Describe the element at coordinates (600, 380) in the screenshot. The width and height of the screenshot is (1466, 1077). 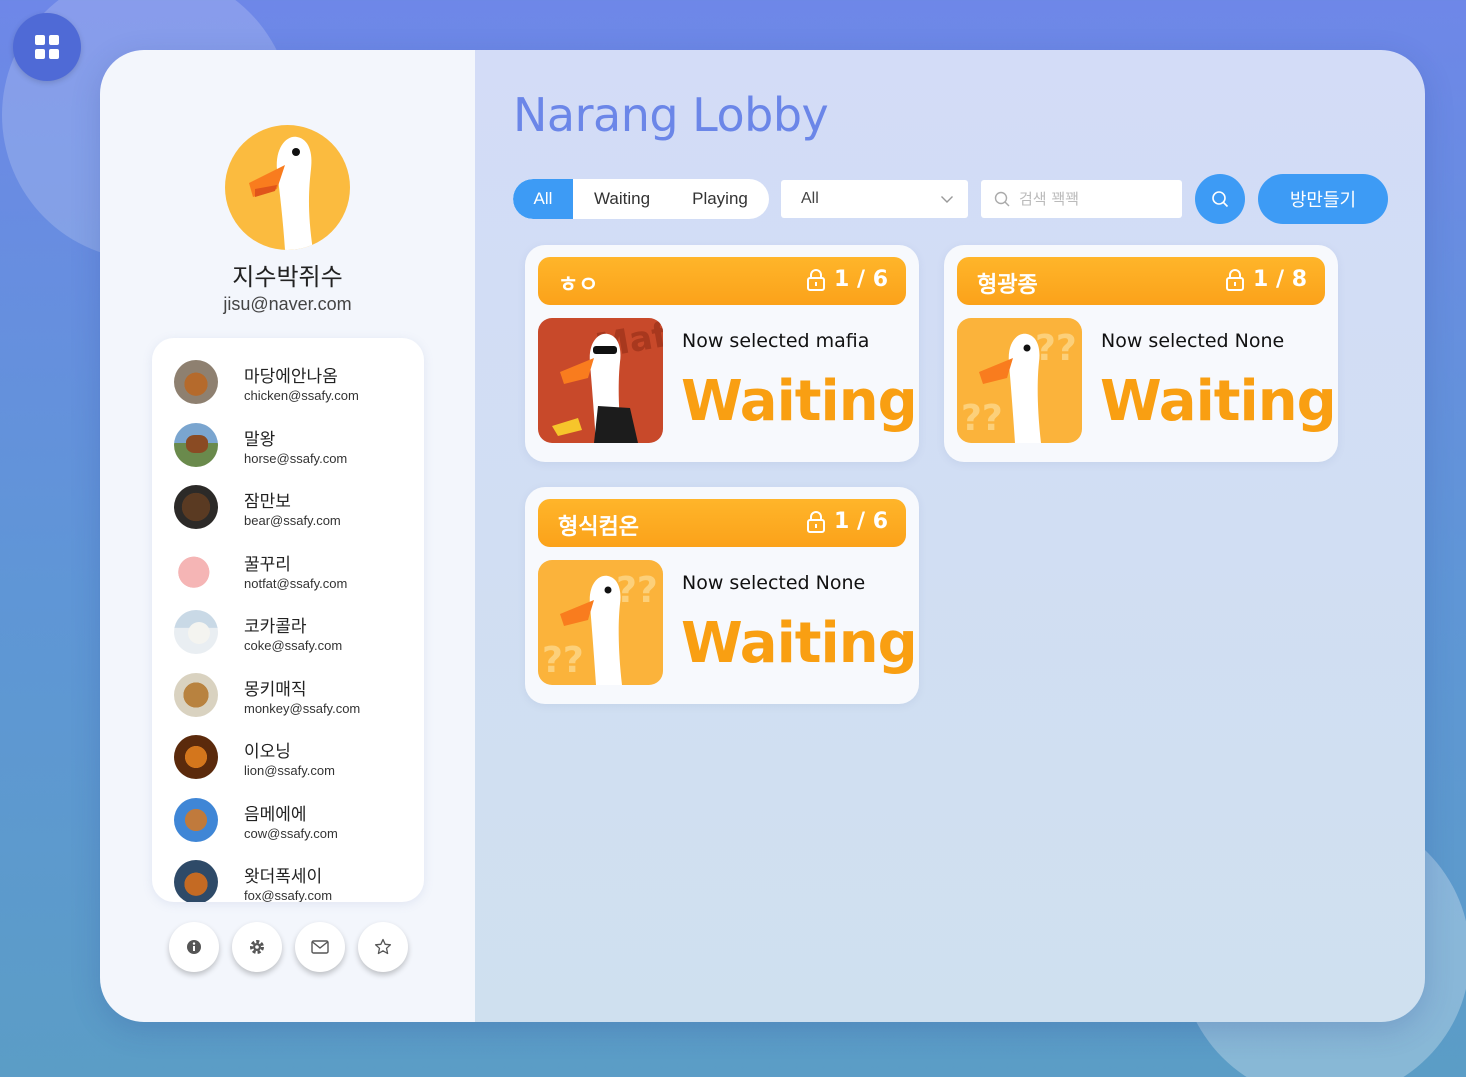
I see `mafia-goose-image: Mafia` at that location.